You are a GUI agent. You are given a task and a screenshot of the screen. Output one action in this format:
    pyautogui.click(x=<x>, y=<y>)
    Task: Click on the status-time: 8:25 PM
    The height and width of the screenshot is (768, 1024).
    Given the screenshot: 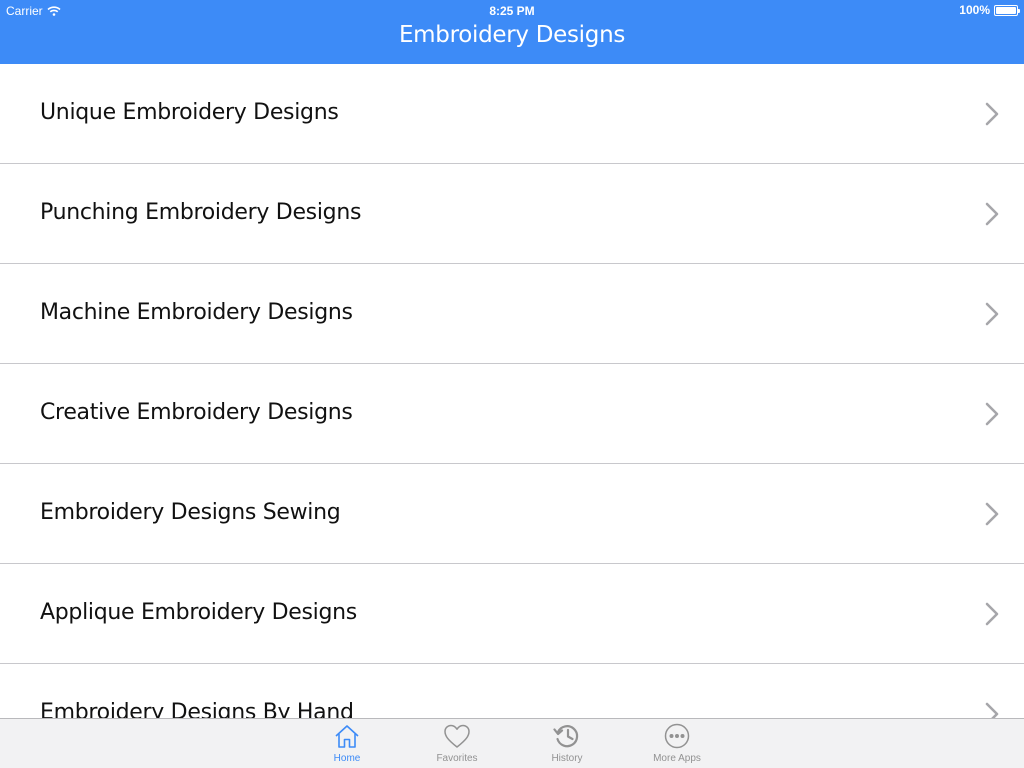 What is the action you would take?
    pyautogui.click(x=512, y=11)
    